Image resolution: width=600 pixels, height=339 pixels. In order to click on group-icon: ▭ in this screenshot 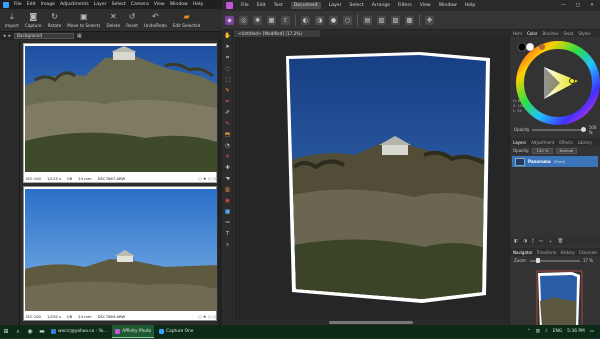, I will do `click(541, 241)`.